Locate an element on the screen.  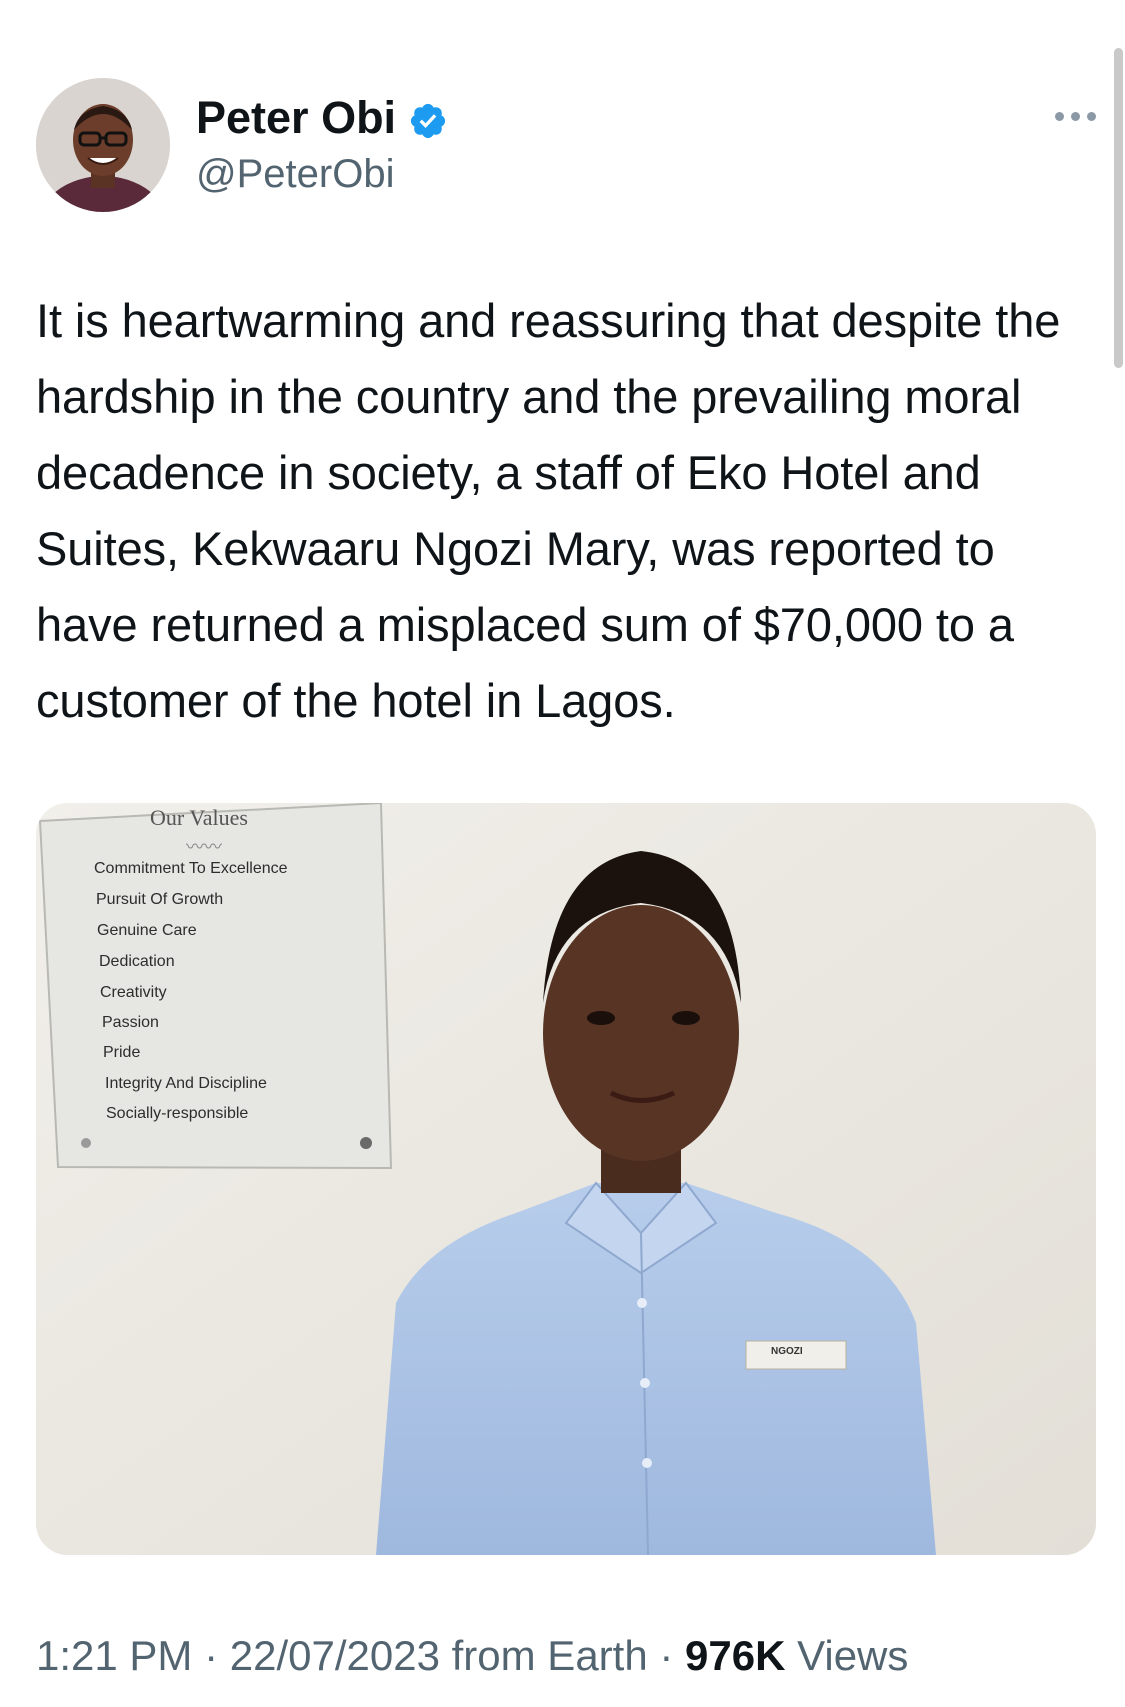
plaque-ornament: 〰〰 is located at coordinates (204, 847).